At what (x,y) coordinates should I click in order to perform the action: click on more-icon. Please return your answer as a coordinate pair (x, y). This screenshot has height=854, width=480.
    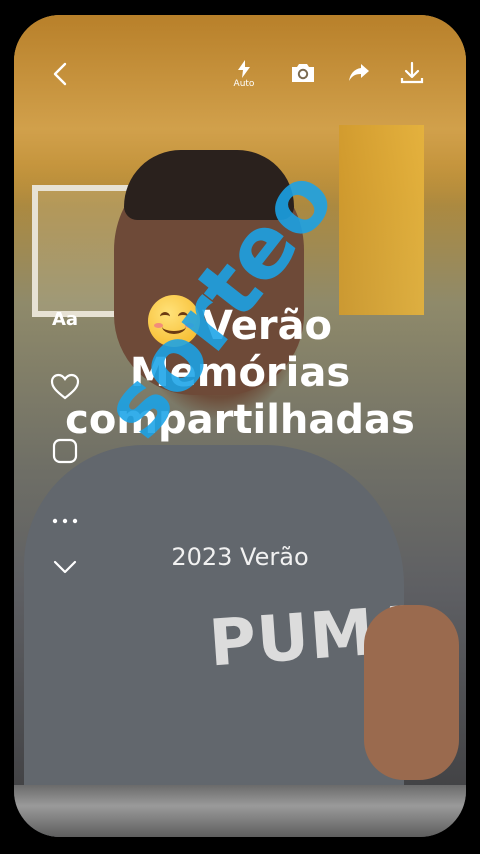
    Looking at the image, I should click on (65, 521).